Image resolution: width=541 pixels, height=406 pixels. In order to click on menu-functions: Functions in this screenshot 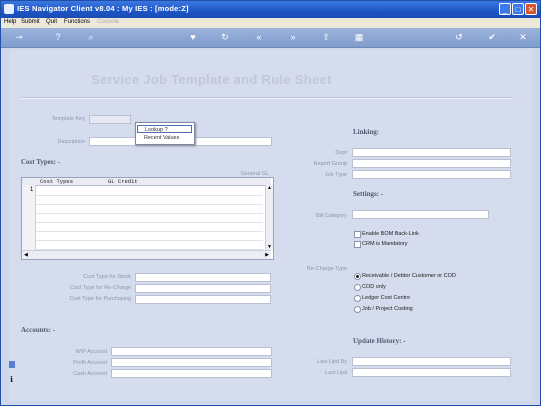, I will do `click(77, 22)`.